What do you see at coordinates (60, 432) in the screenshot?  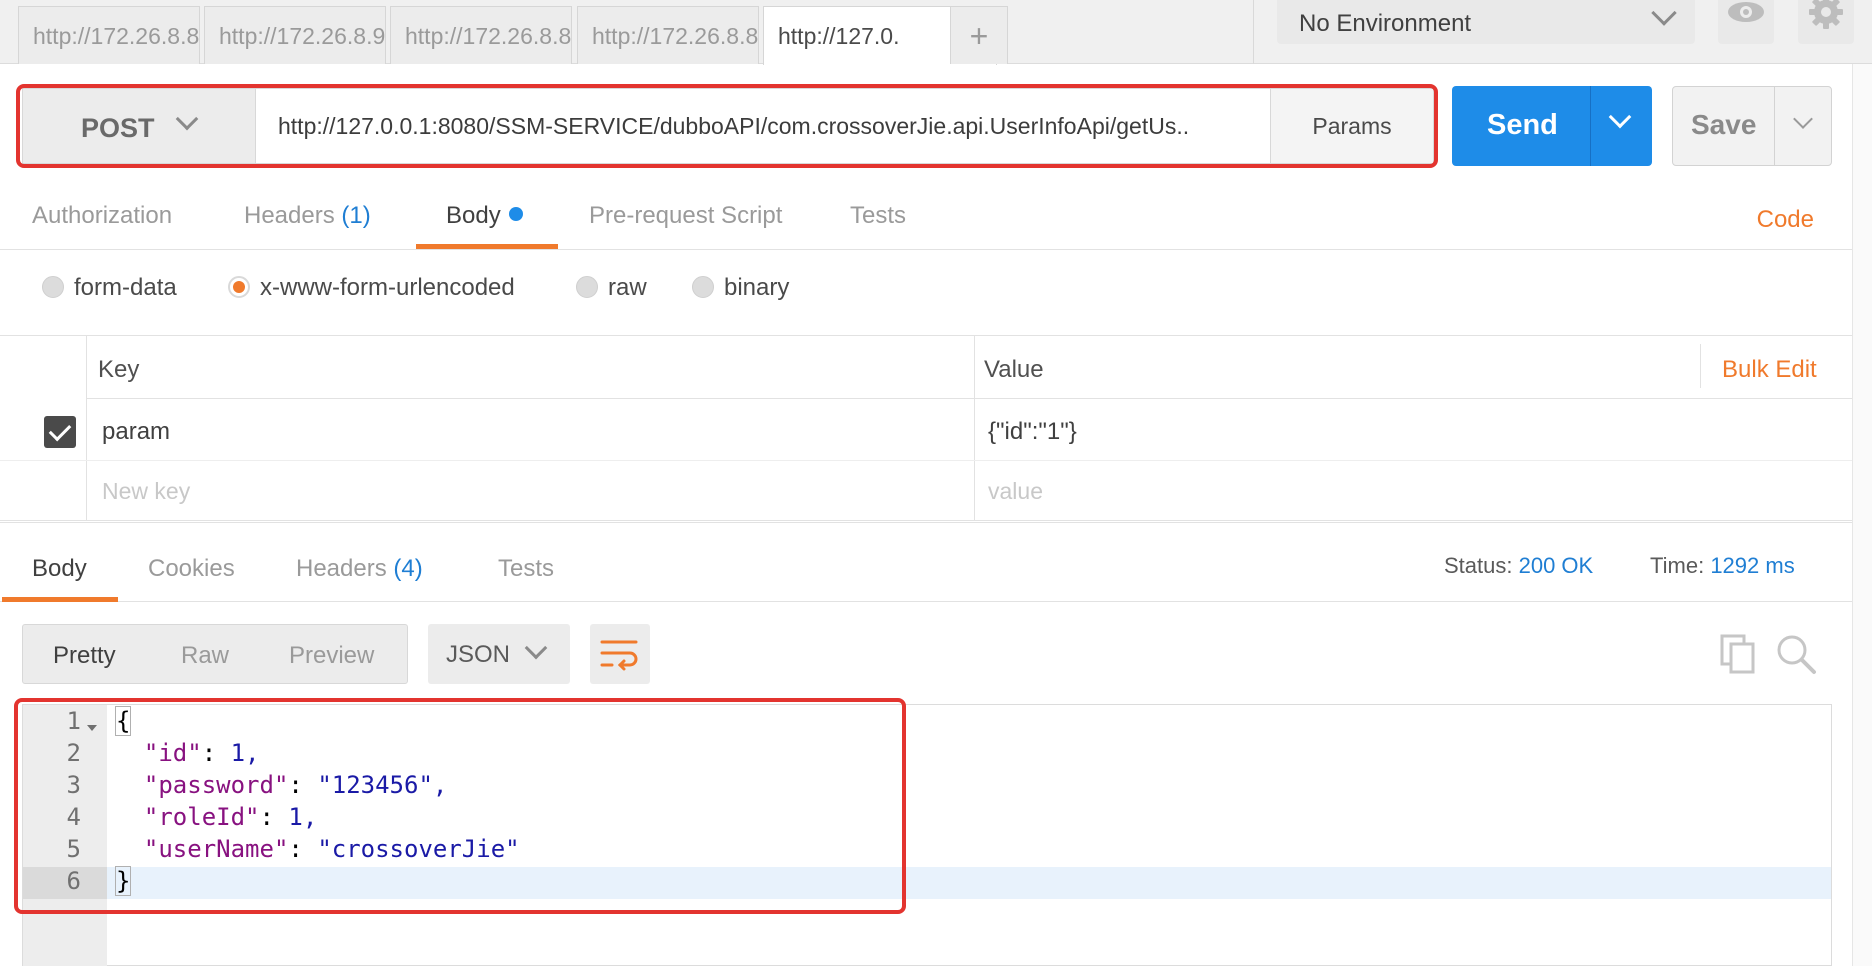 I see `row-enabled-checkbox` at bounding box center [60, 432].